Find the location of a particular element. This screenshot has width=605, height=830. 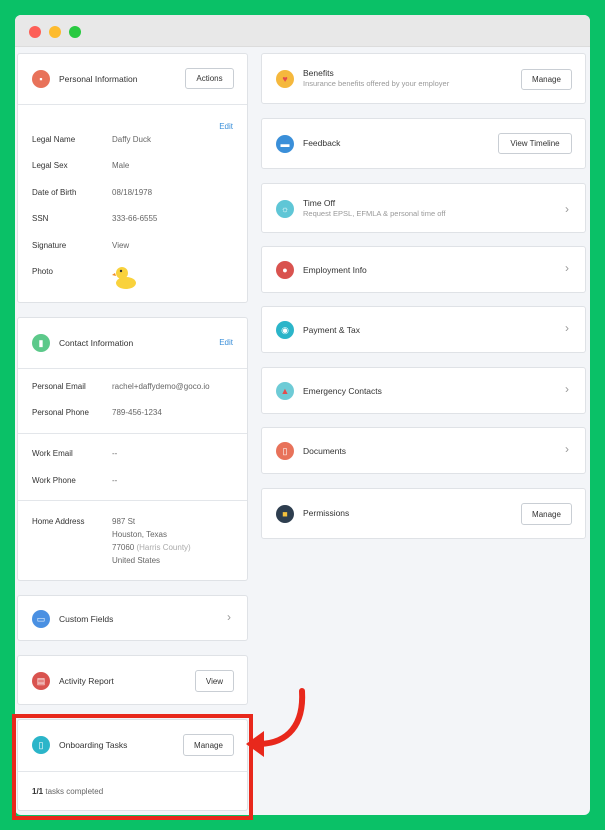

close-window-button is located at coordinates (35, 32).